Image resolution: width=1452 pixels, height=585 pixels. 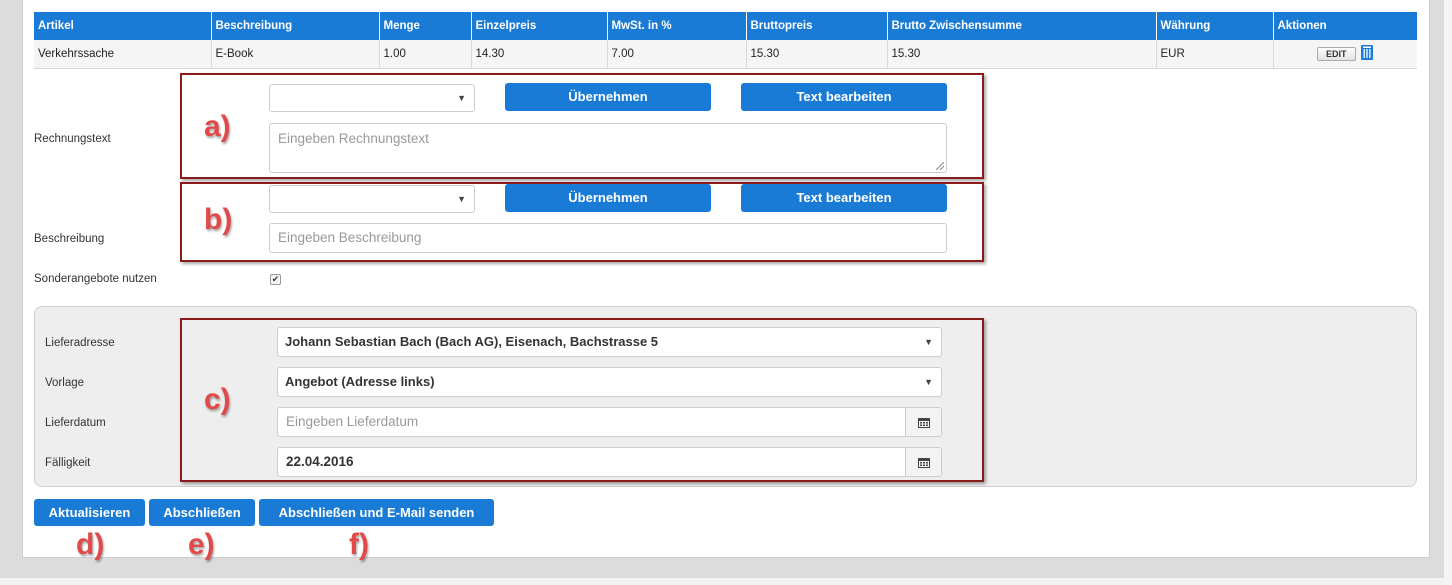 I want to click on cell-einzelpreis: 14.30, so click(x=539, y=54).